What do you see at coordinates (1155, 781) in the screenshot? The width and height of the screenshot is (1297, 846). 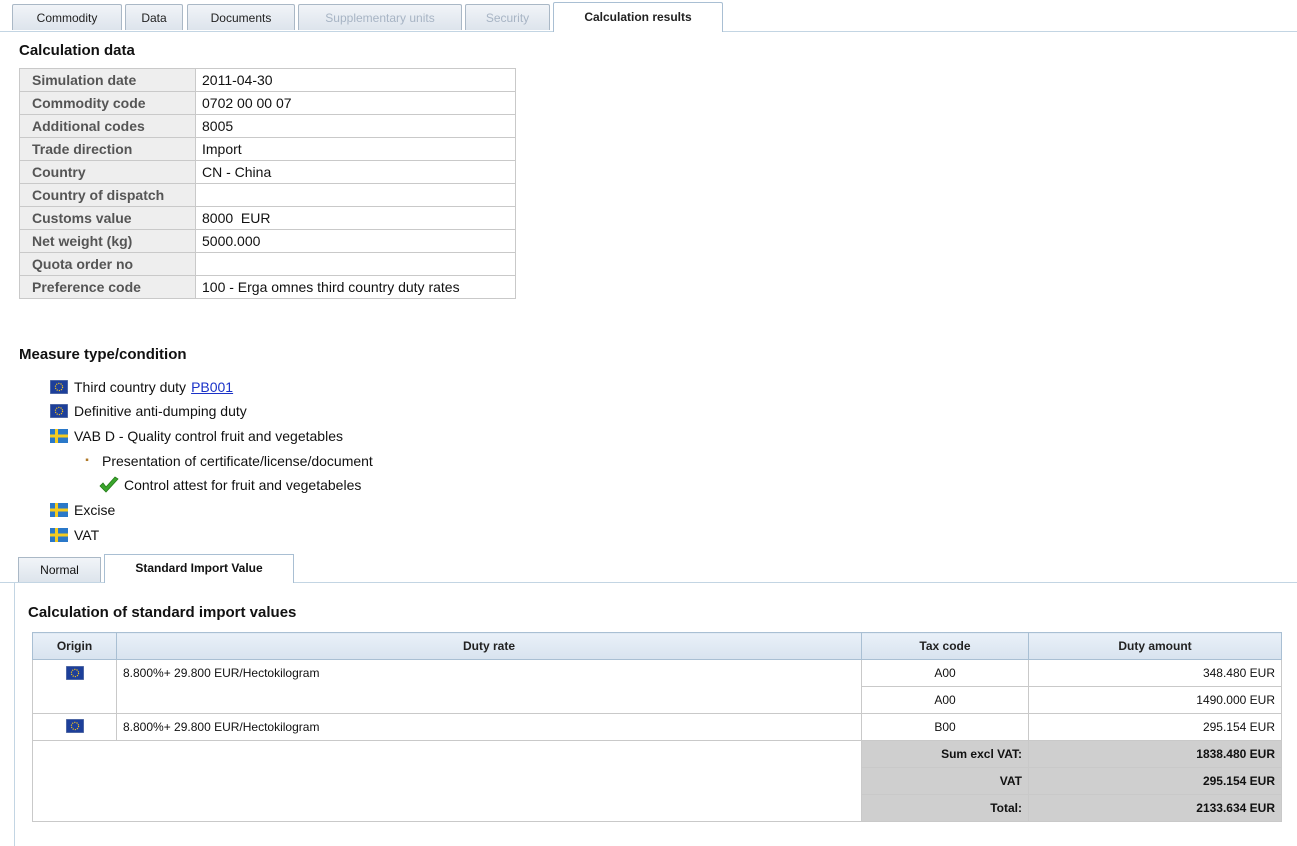 I see `vat-value: 295.154 EUR` at bounding box center [1155, 781].